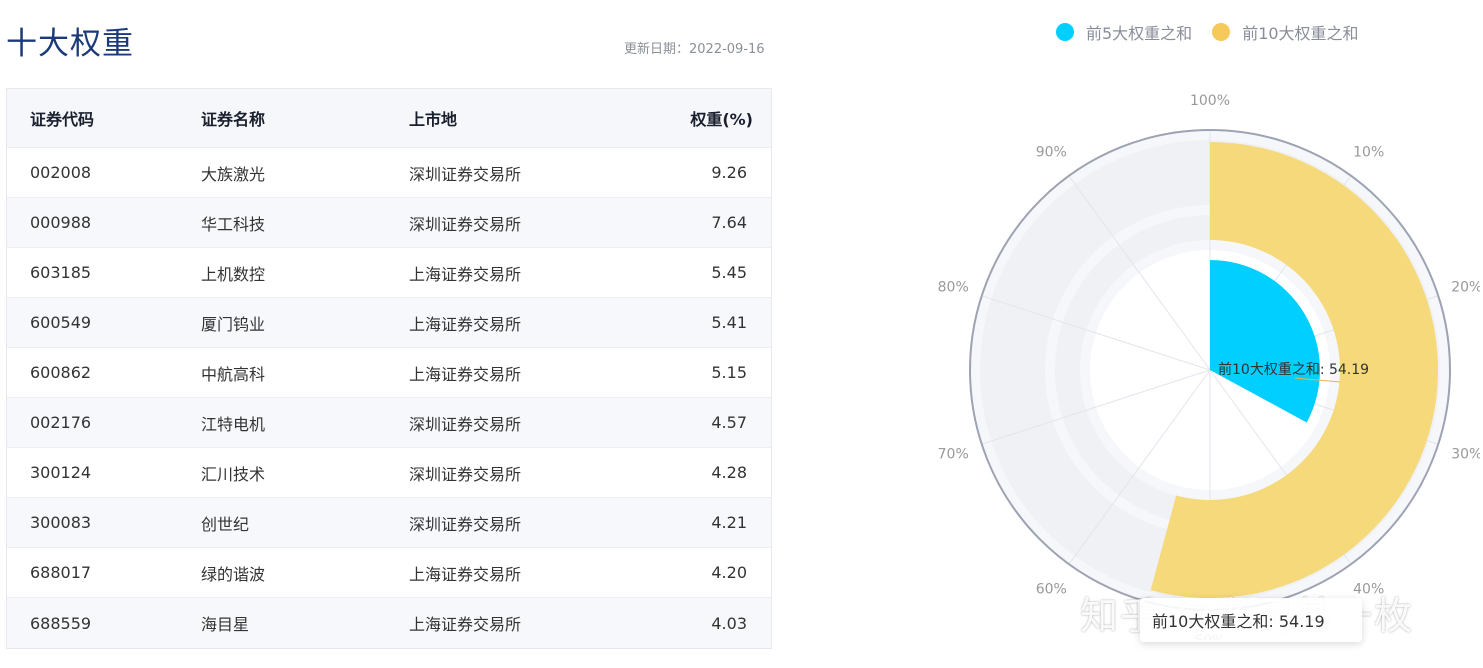 This screenshot has height=668, width=1483. I want to click on cell-code: 002008, so click(61, 172).